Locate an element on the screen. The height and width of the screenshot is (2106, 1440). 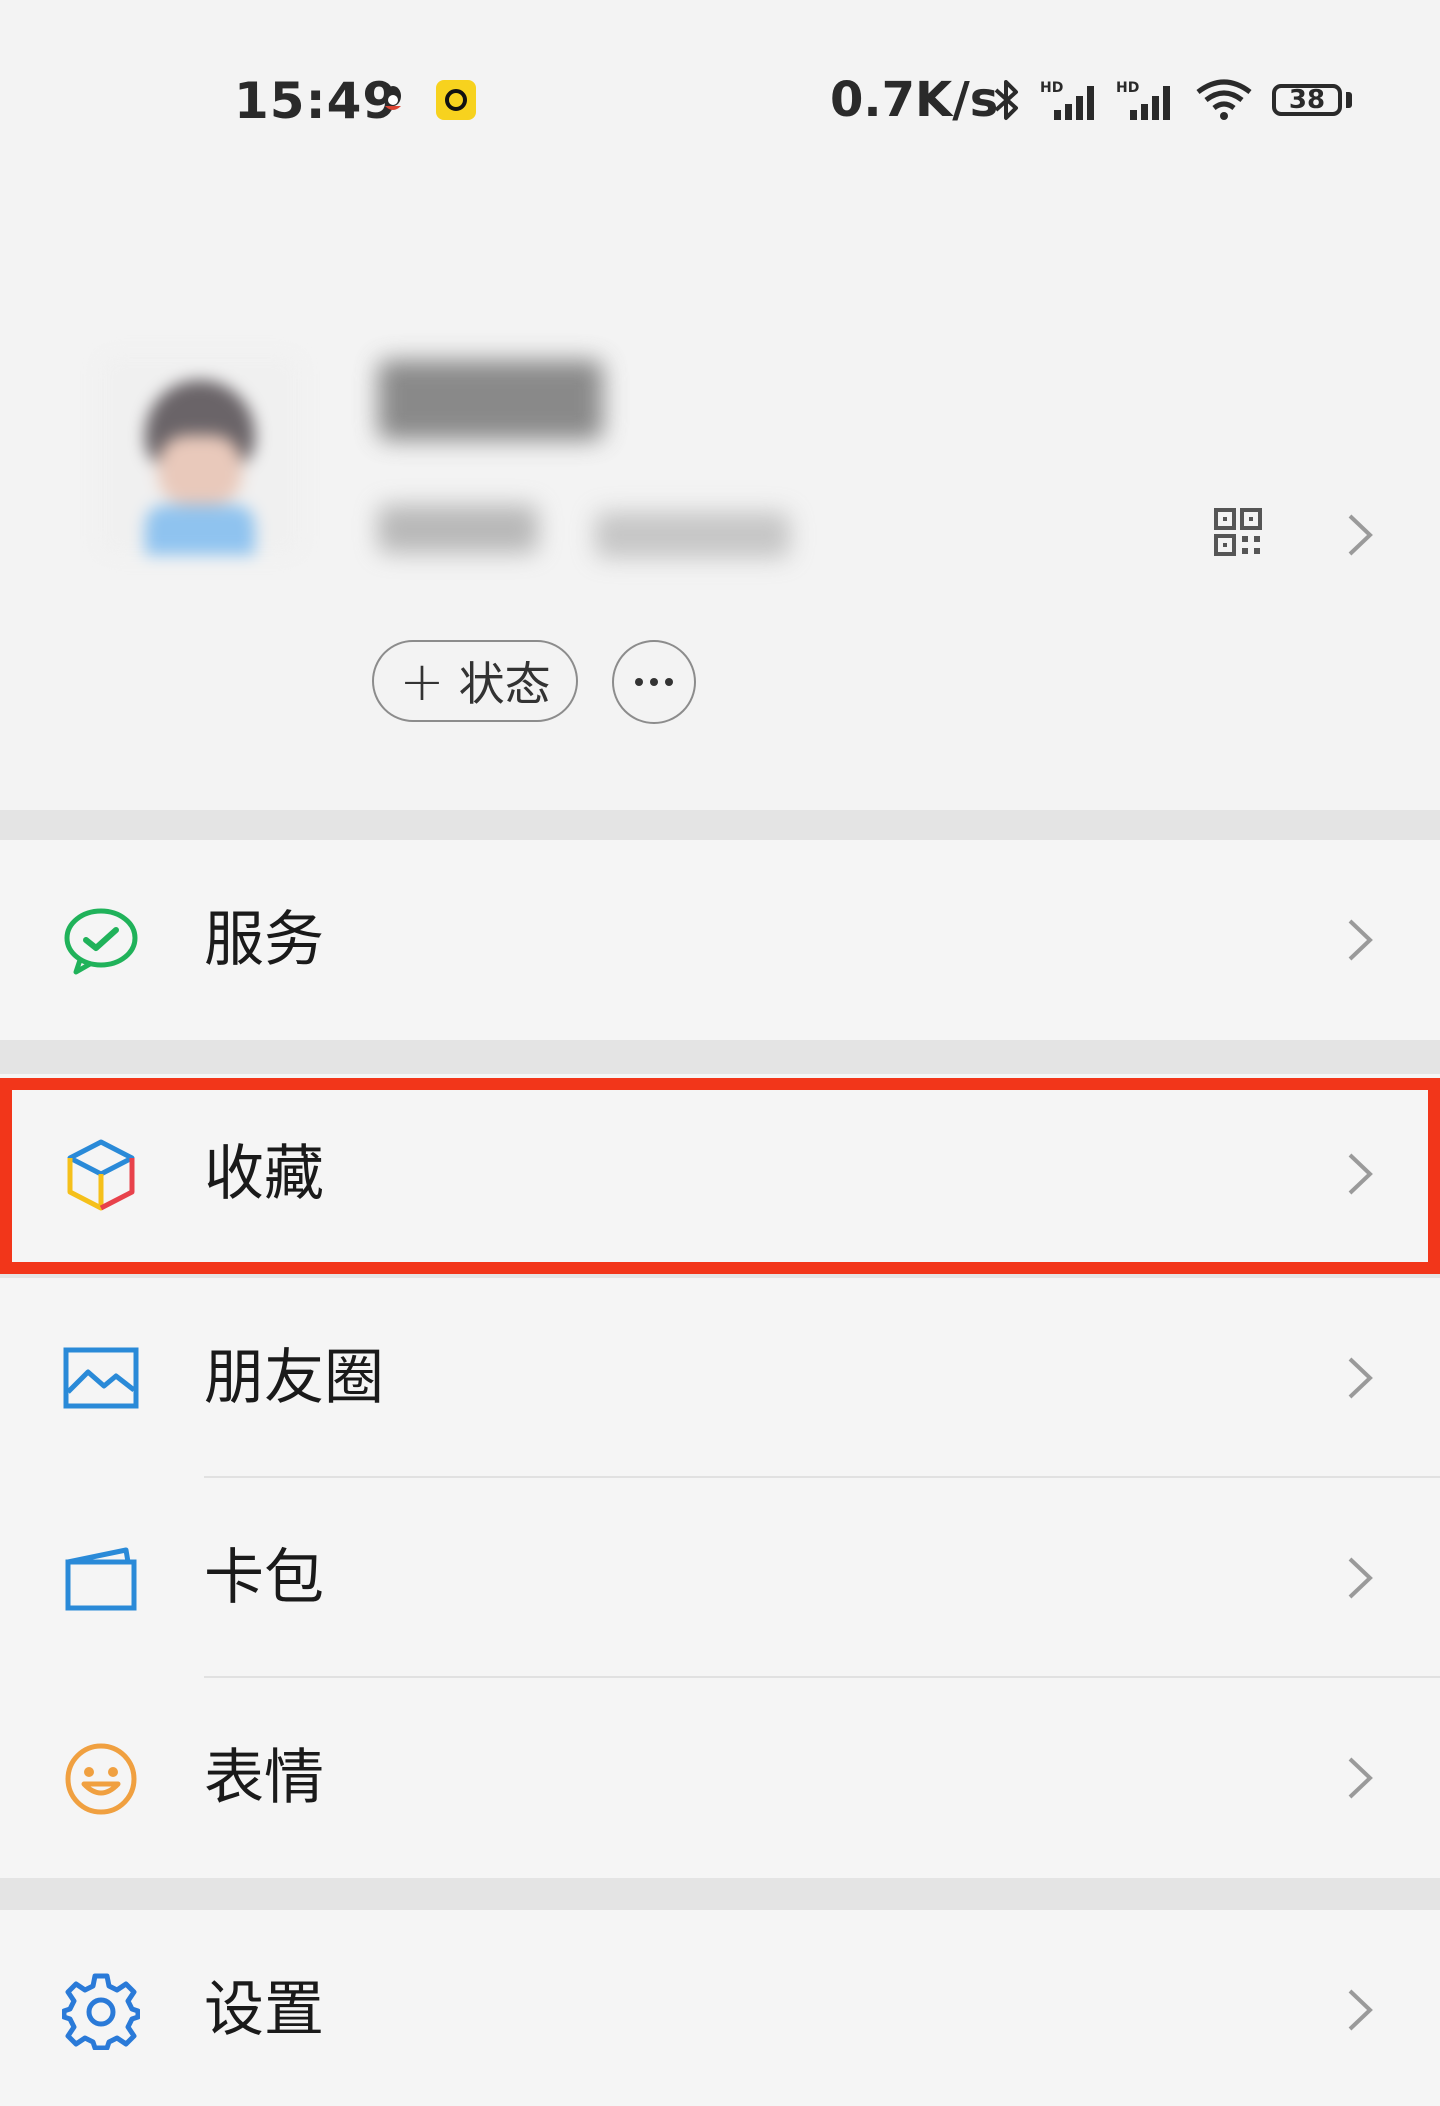
settings-label: 设置 is located at coordinates (264, 2010).